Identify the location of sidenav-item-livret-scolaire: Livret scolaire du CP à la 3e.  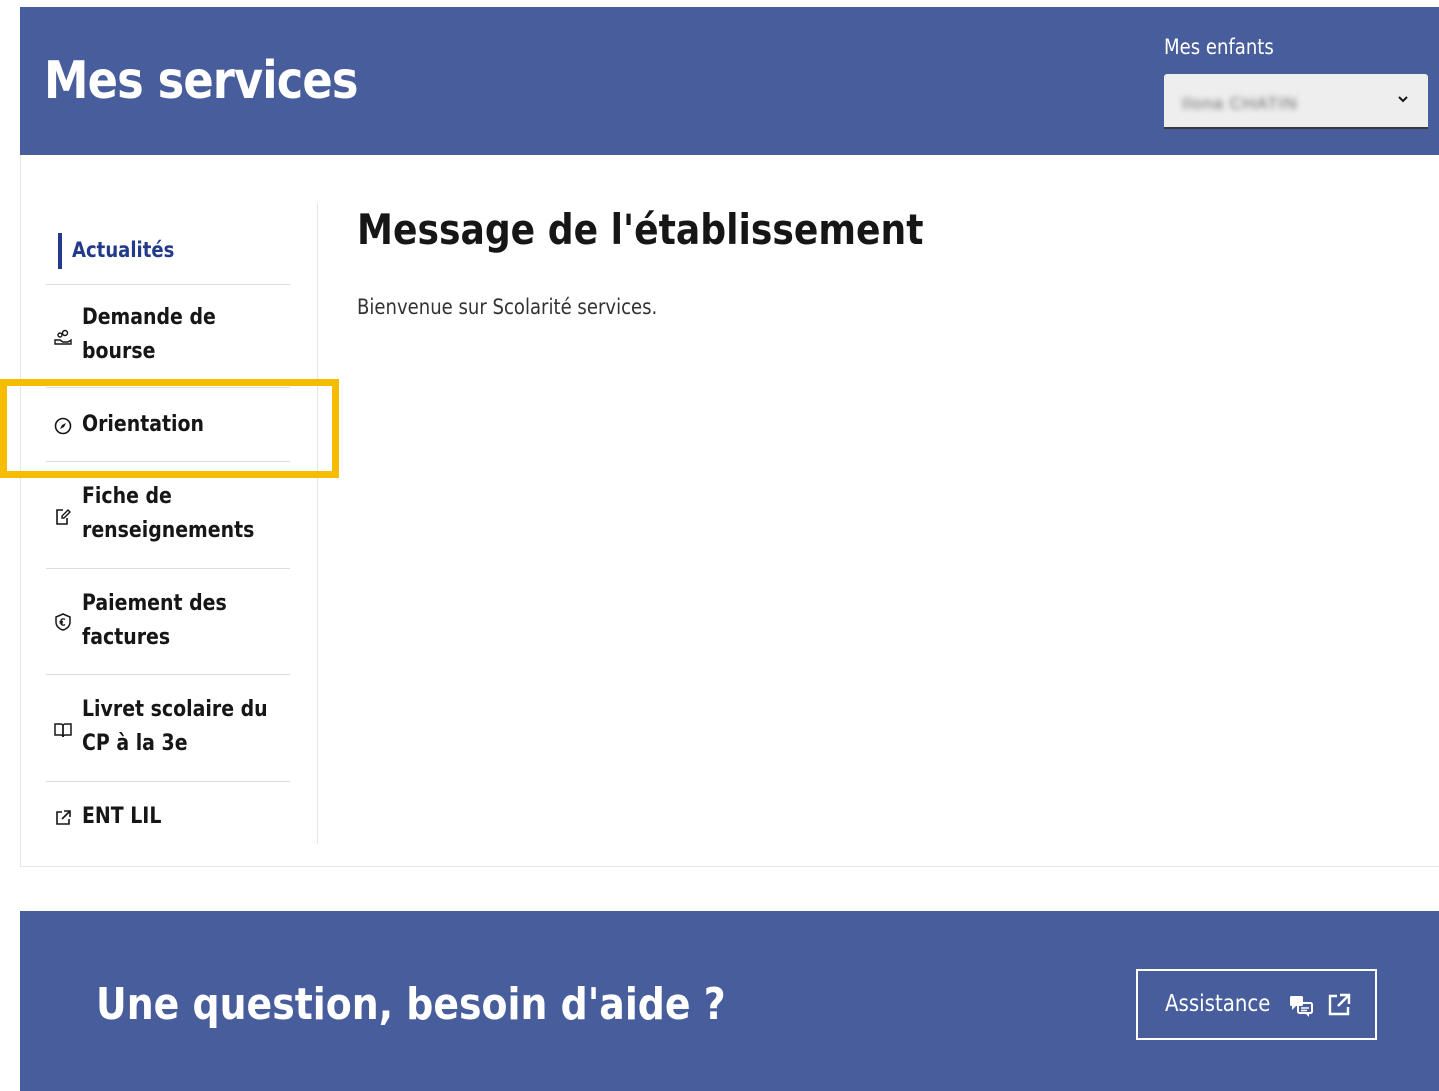
(168, 728).